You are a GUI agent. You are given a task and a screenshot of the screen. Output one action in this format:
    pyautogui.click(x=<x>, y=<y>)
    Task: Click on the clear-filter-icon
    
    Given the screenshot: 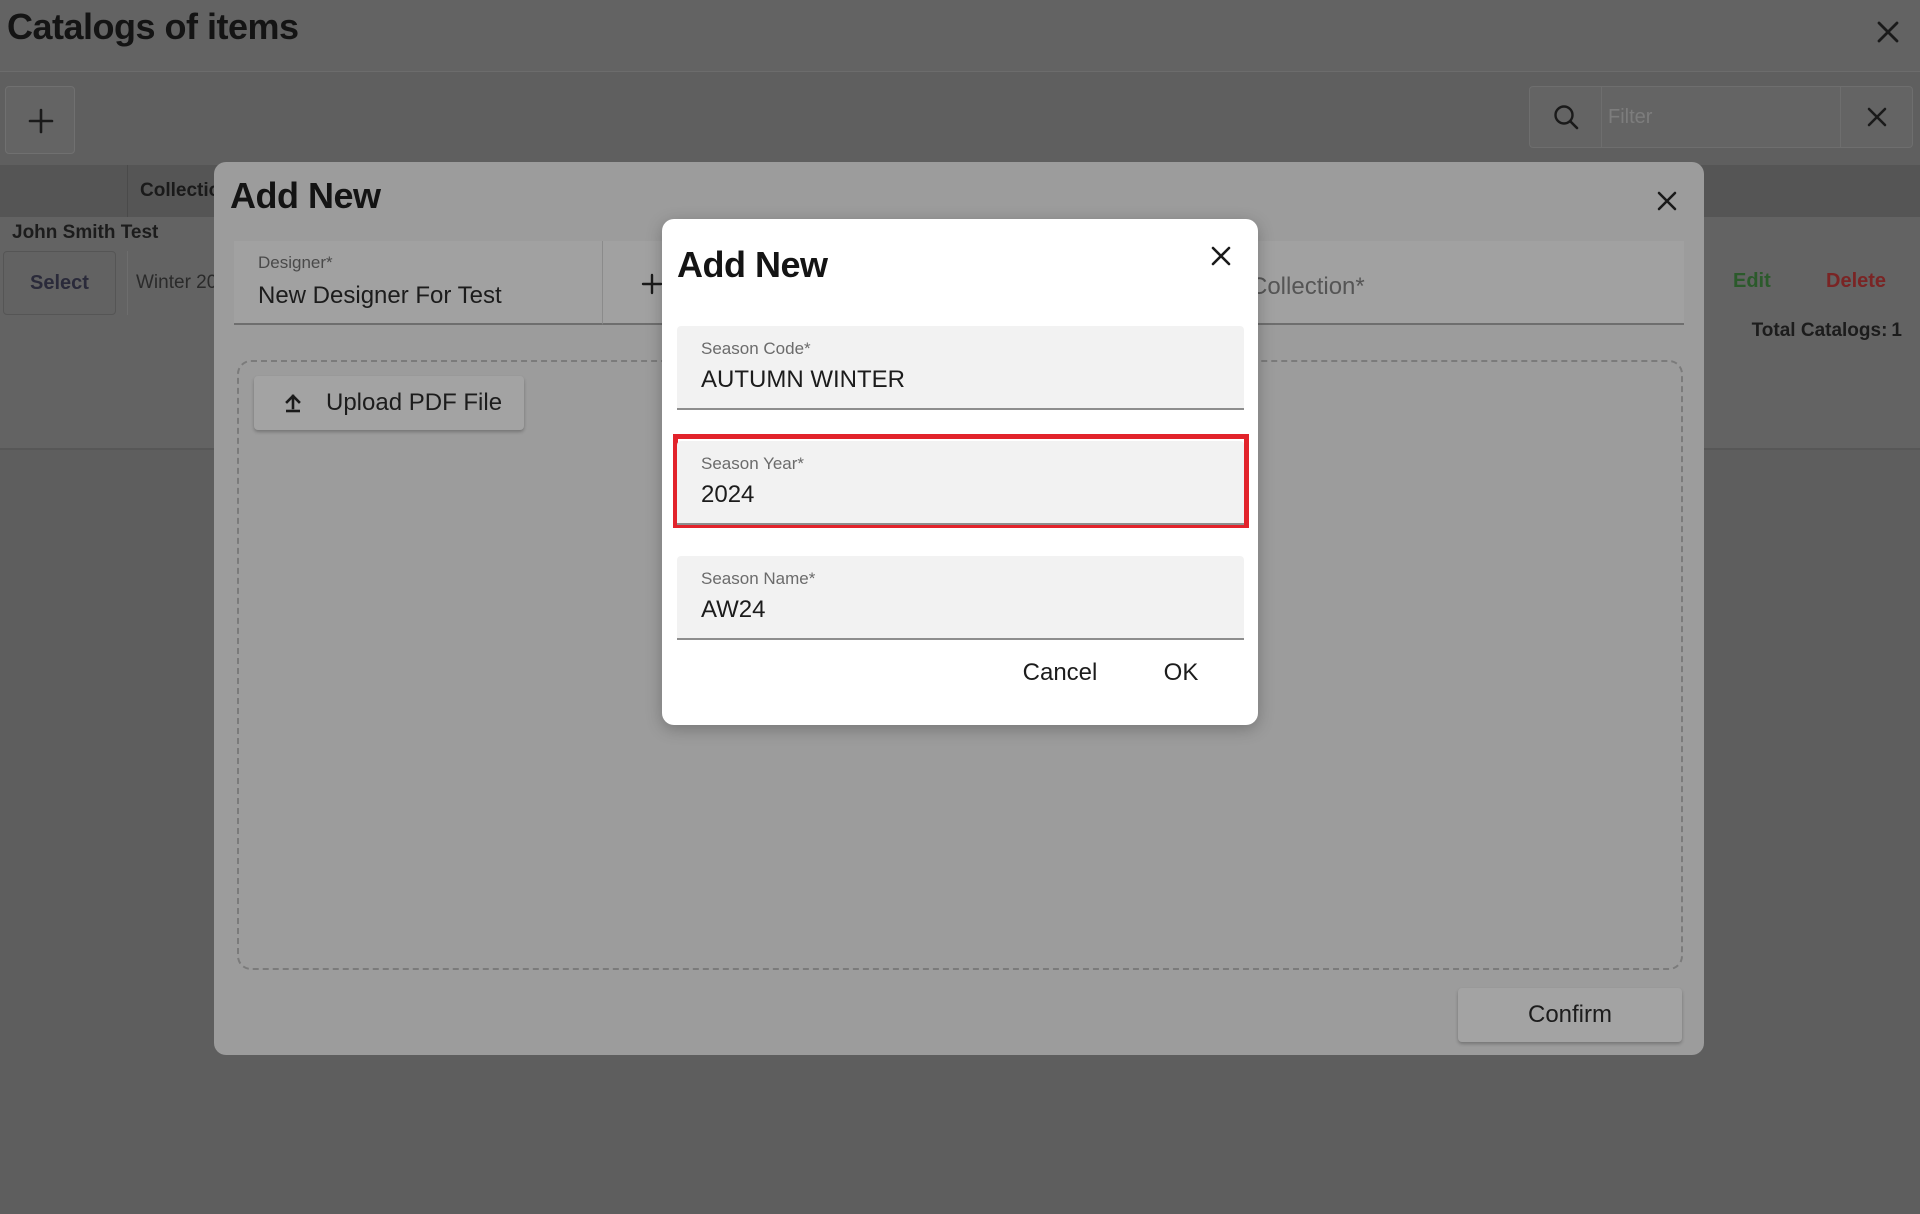 What is the action you would take?
    pyautogui.click(x=1876, y=117)
    